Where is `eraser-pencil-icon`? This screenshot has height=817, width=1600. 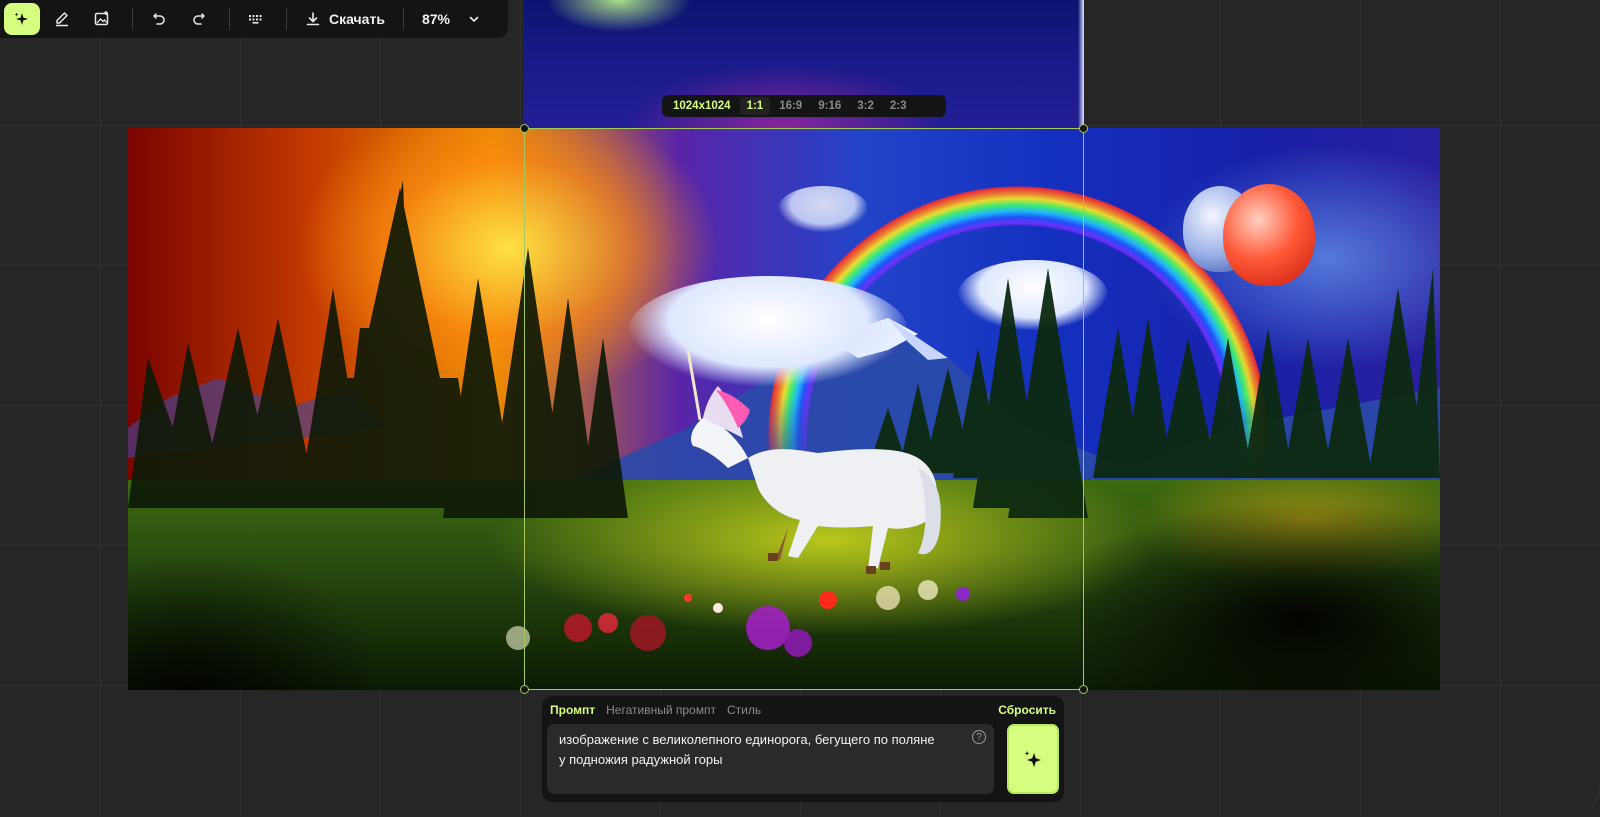
eraser-pencil-icon is located at coordinates (62, 19).